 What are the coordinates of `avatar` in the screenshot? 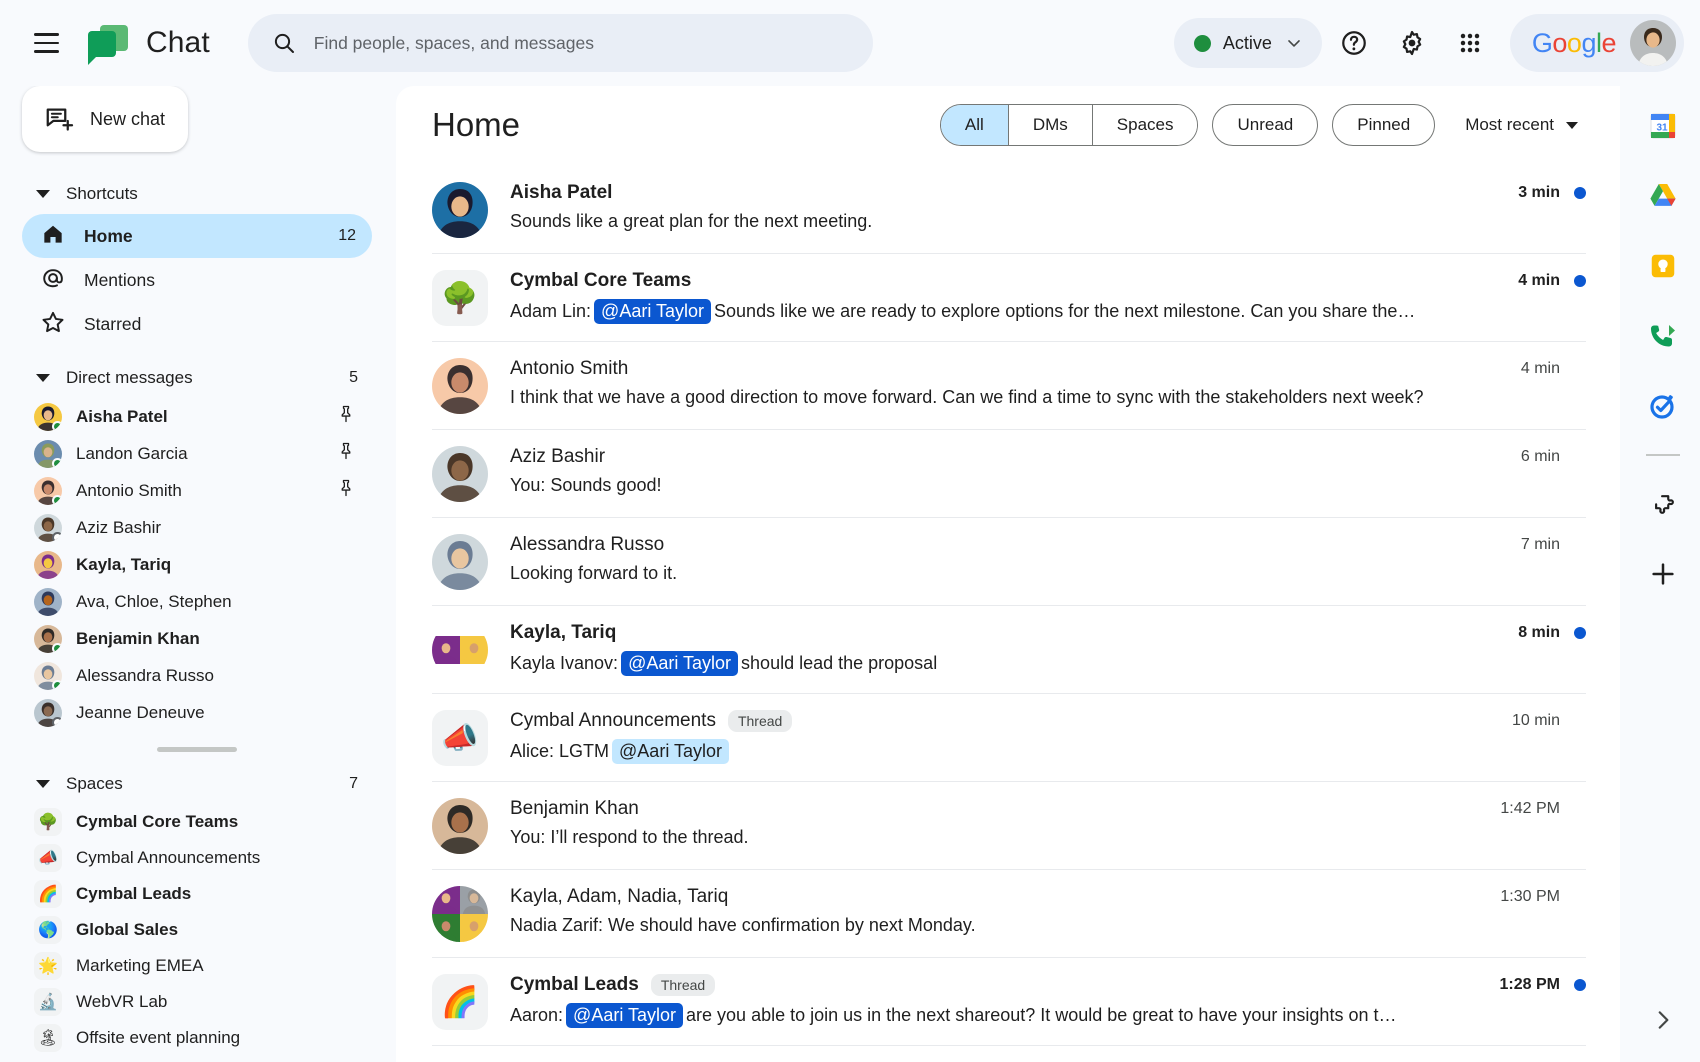 It's located at (1653, 43).